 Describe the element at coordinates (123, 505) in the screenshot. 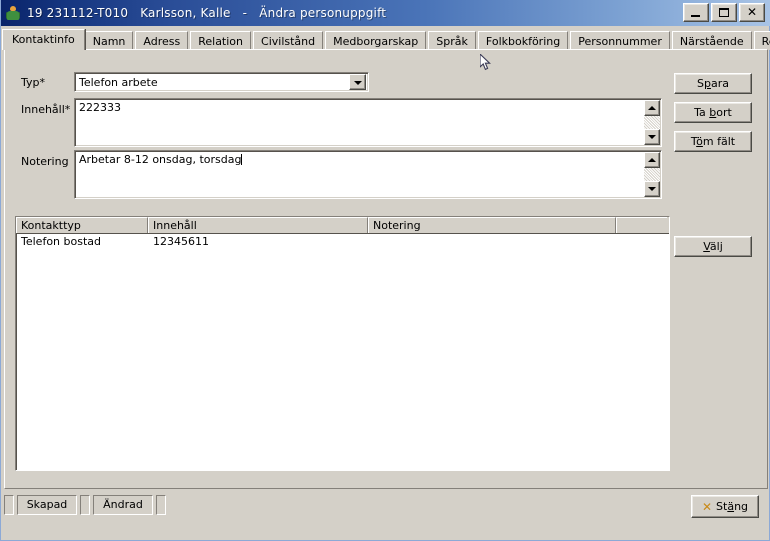

I see `status-panel-andrad: Ändrad` at that location.